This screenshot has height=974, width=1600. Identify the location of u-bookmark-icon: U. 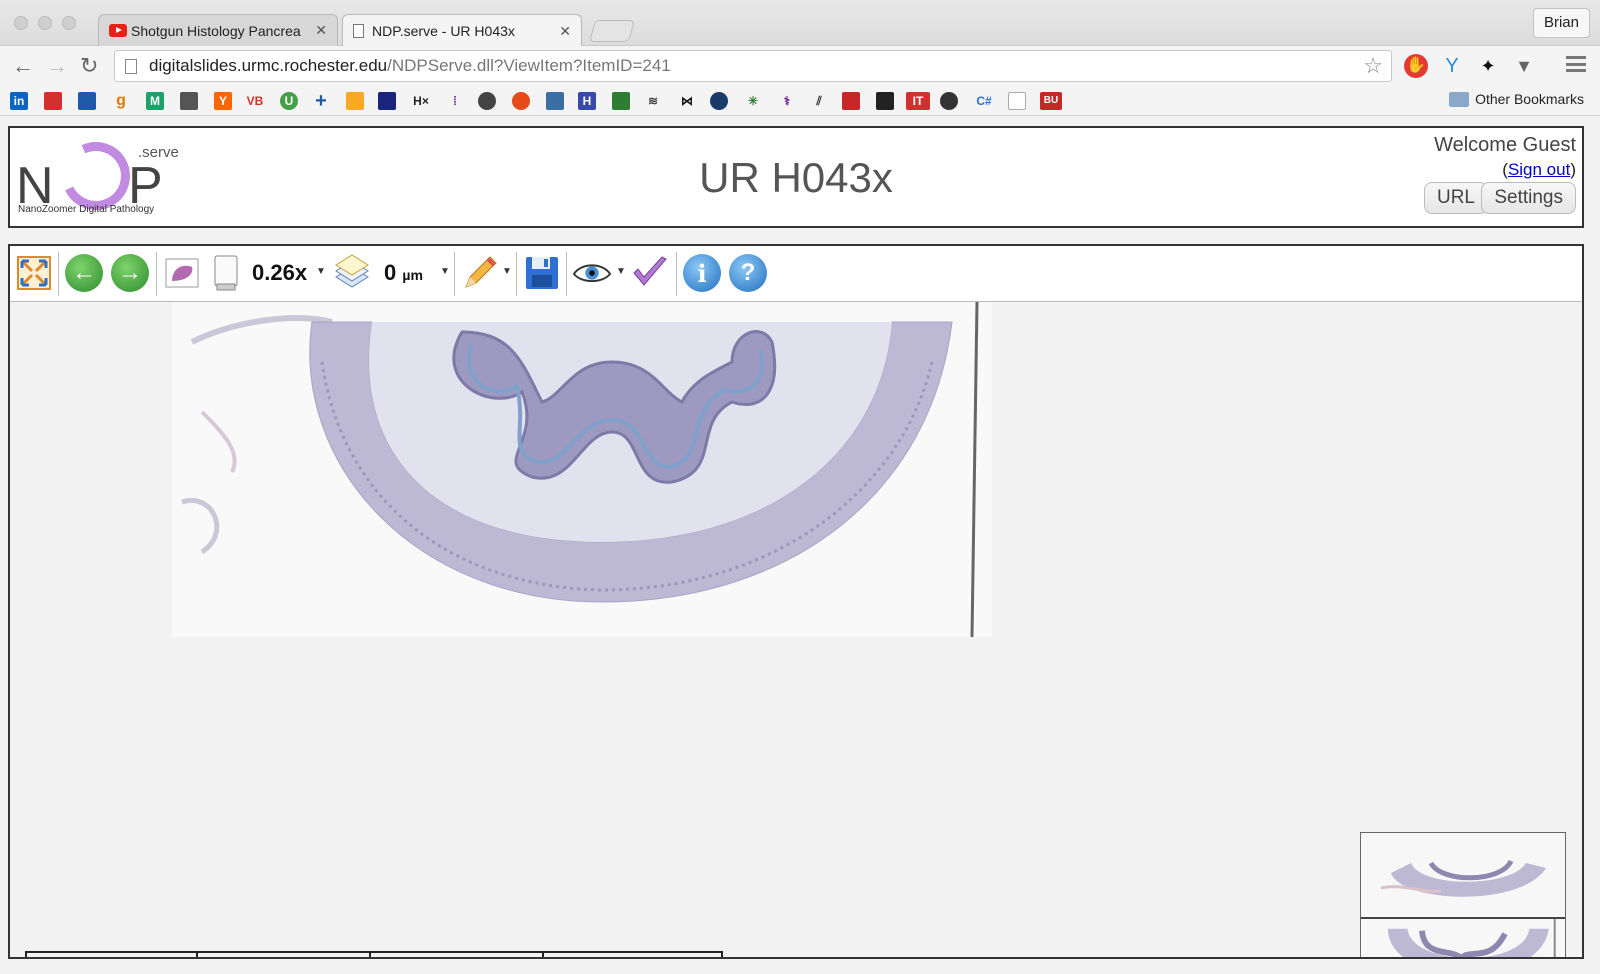
(289, 101).